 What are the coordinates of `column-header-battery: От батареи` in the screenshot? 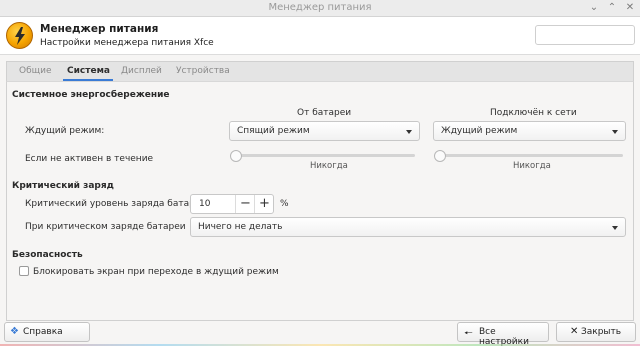 It's located at (324, 113).